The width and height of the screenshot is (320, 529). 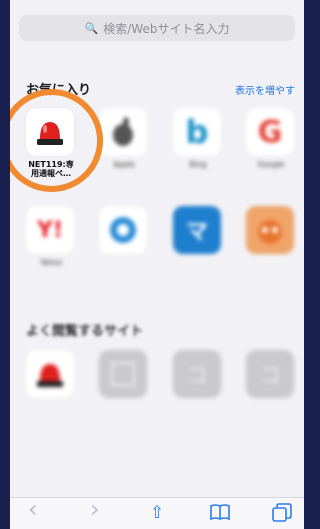 What do you see at coordinates (197, 132) in the screenshot?
I see `bing-icon: b` at bounding box center [197, 132].